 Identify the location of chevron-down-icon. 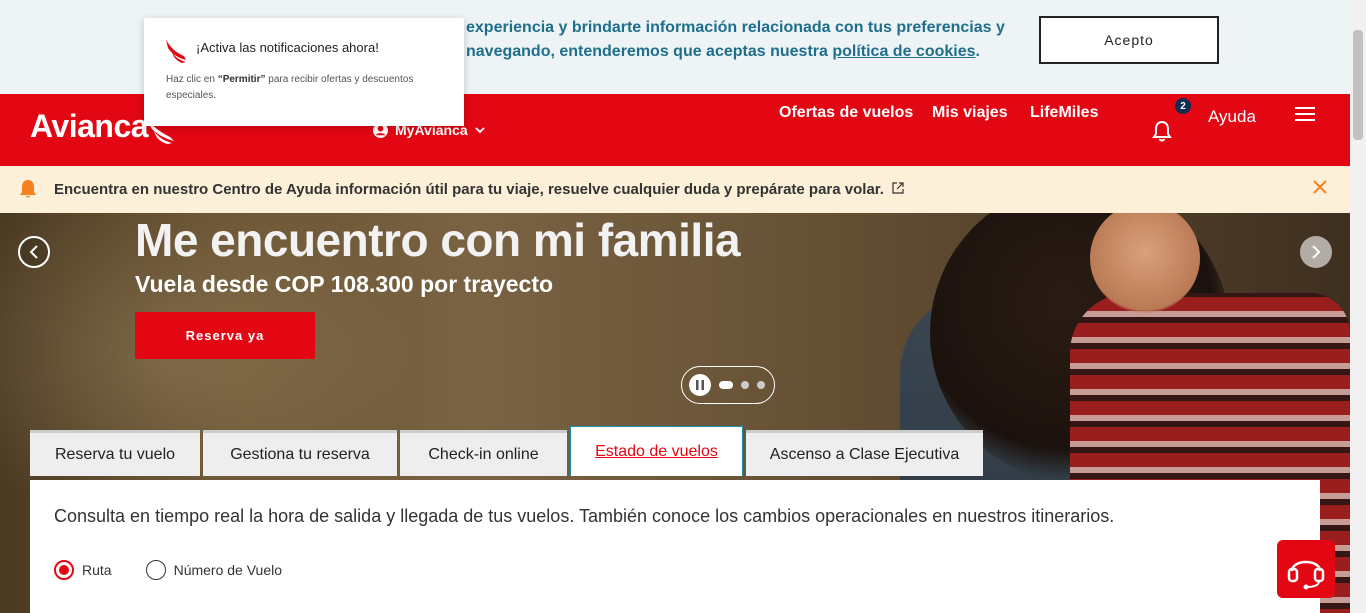
(479, 130).